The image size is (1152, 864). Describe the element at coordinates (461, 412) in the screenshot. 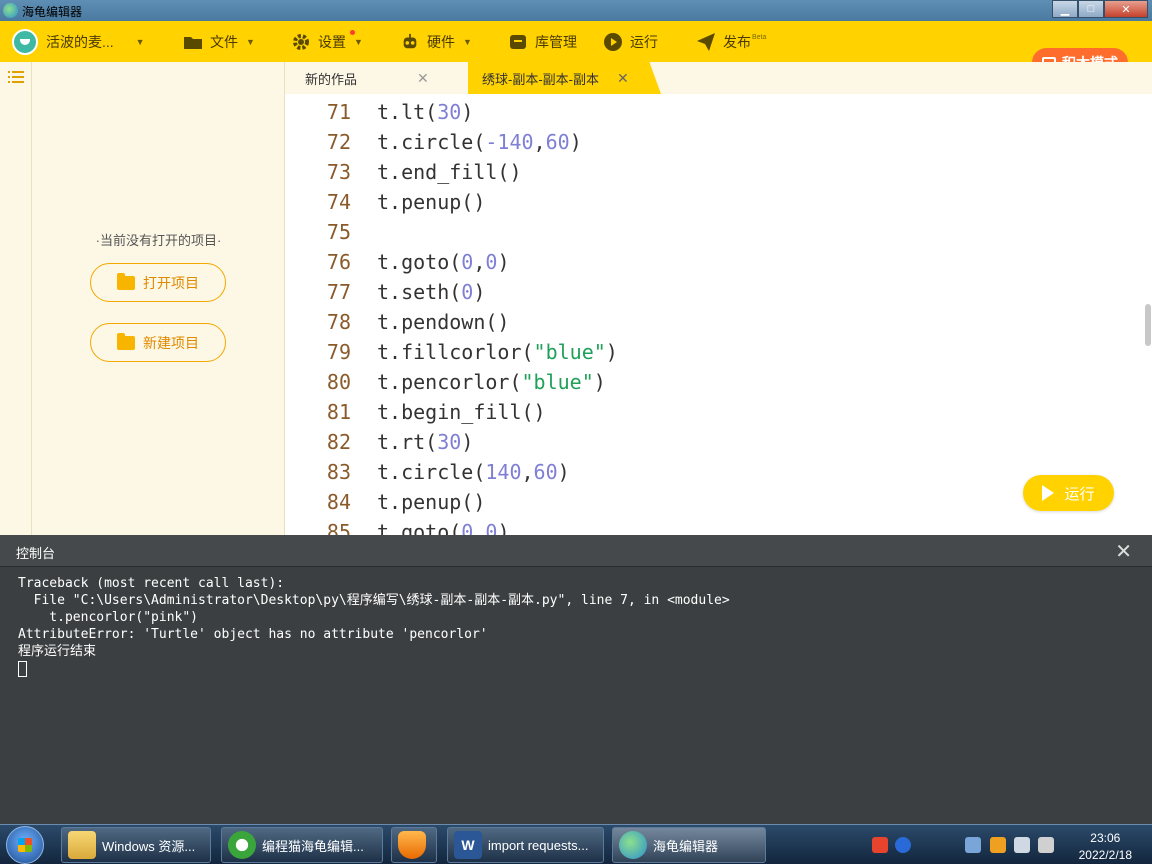

I see `code-text: t.begin_fill()` at that location.